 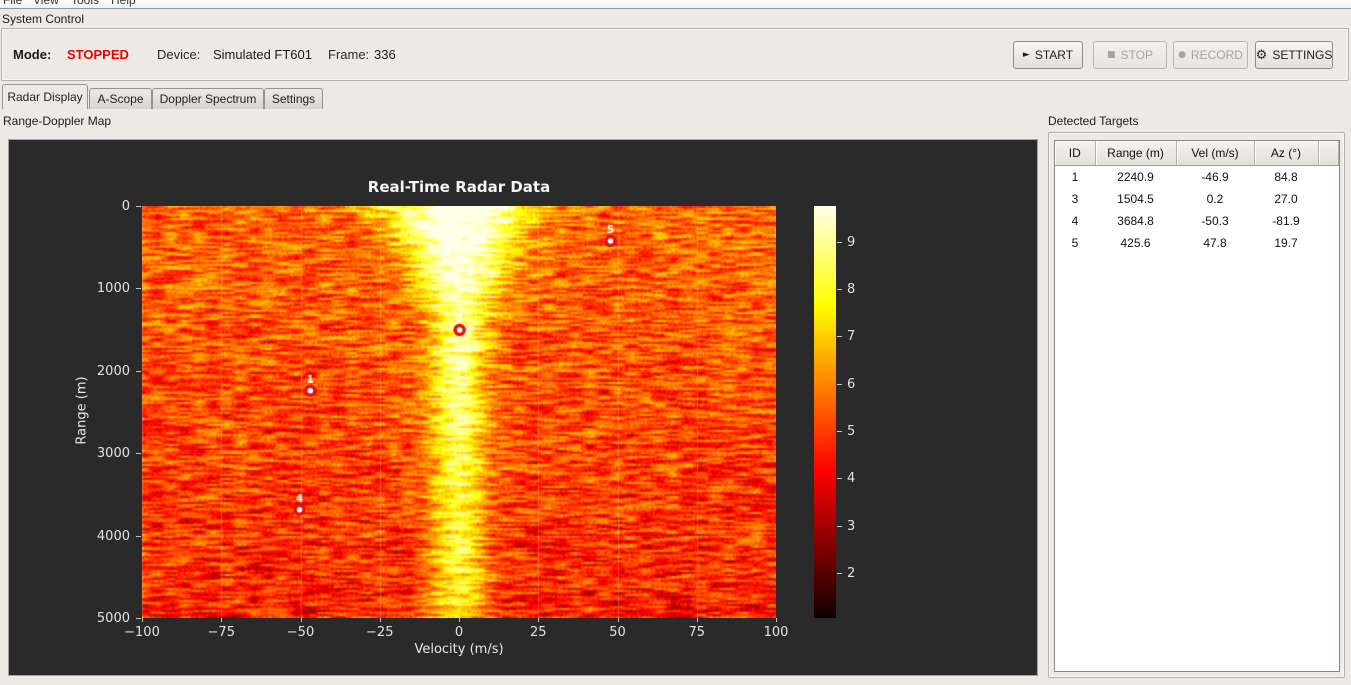 I want to click on colorbar-tick-label: 6, so click(x=851, y=384).